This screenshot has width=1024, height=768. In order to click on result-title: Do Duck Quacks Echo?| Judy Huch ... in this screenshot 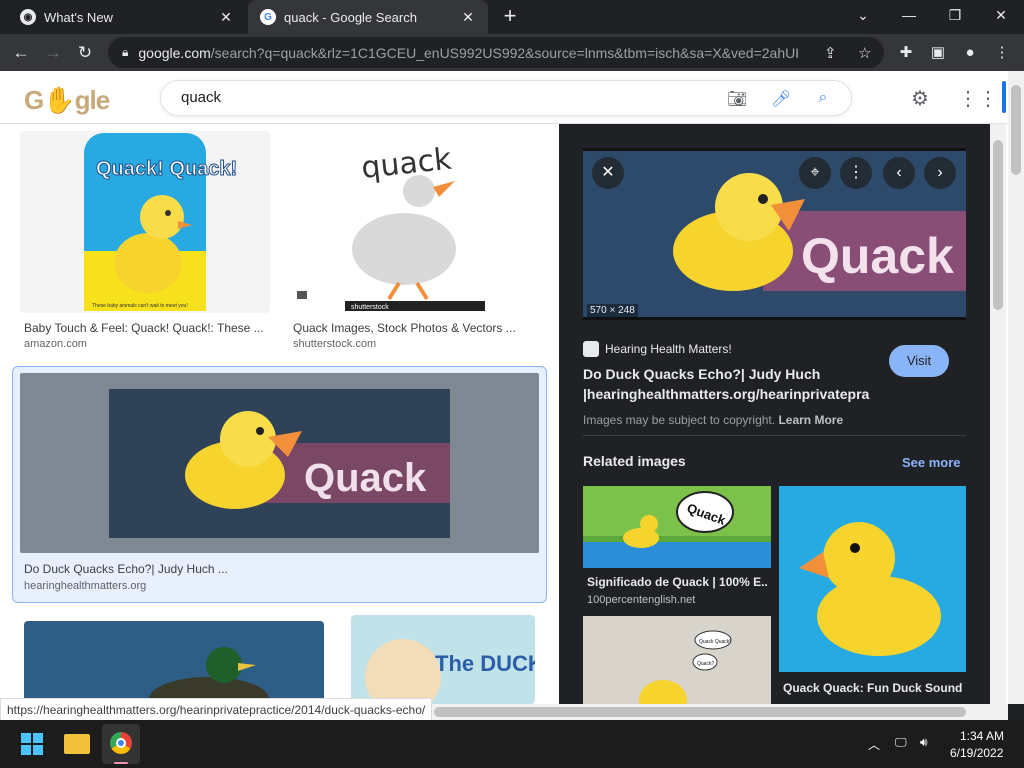, I will do `click(274, 569)`.